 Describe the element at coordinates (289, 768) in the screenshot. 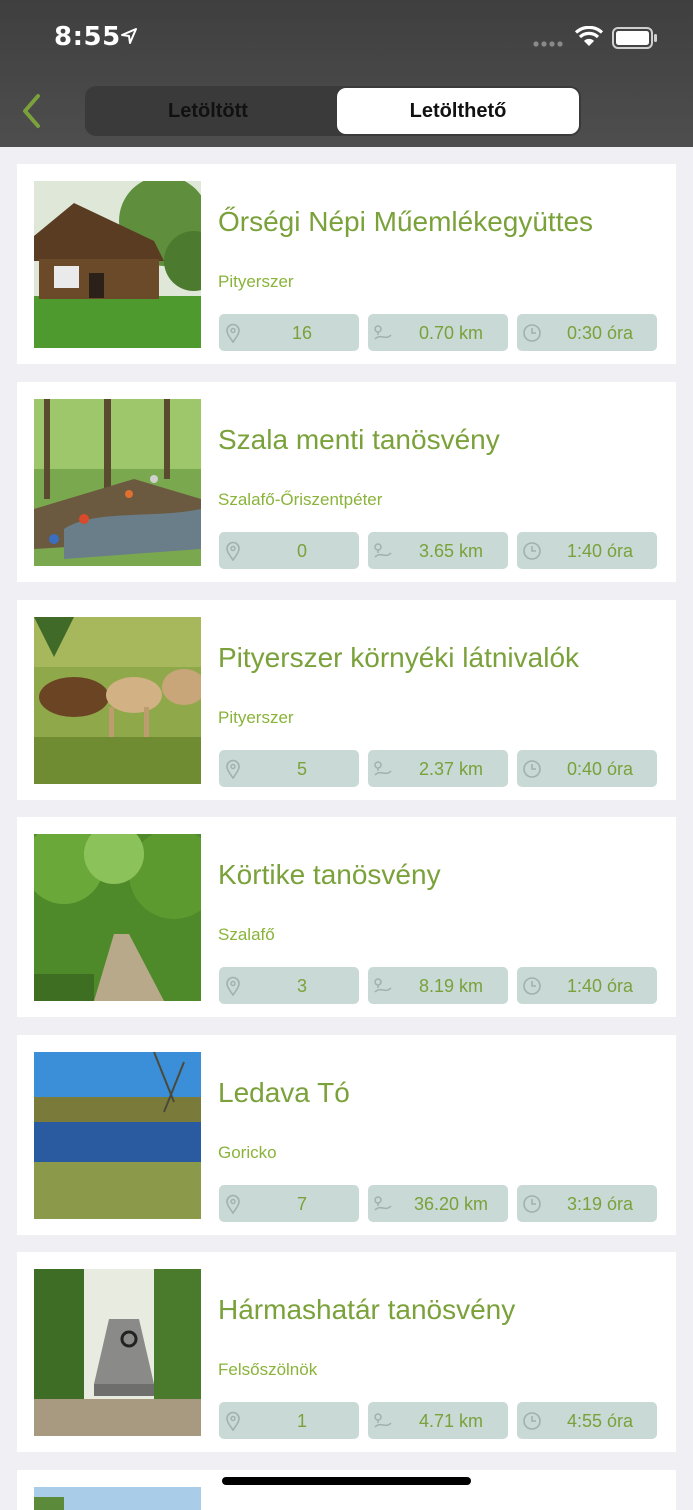

I see `points-chip: 5` at that location.